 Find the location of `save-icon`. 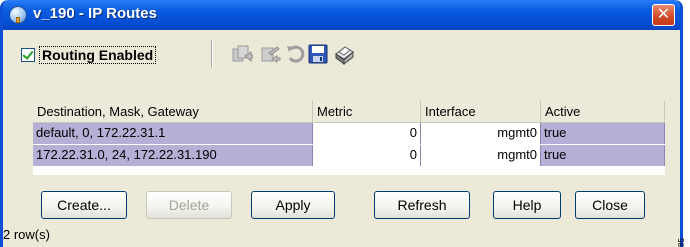

save-icon is located at coordinates (318, 54).